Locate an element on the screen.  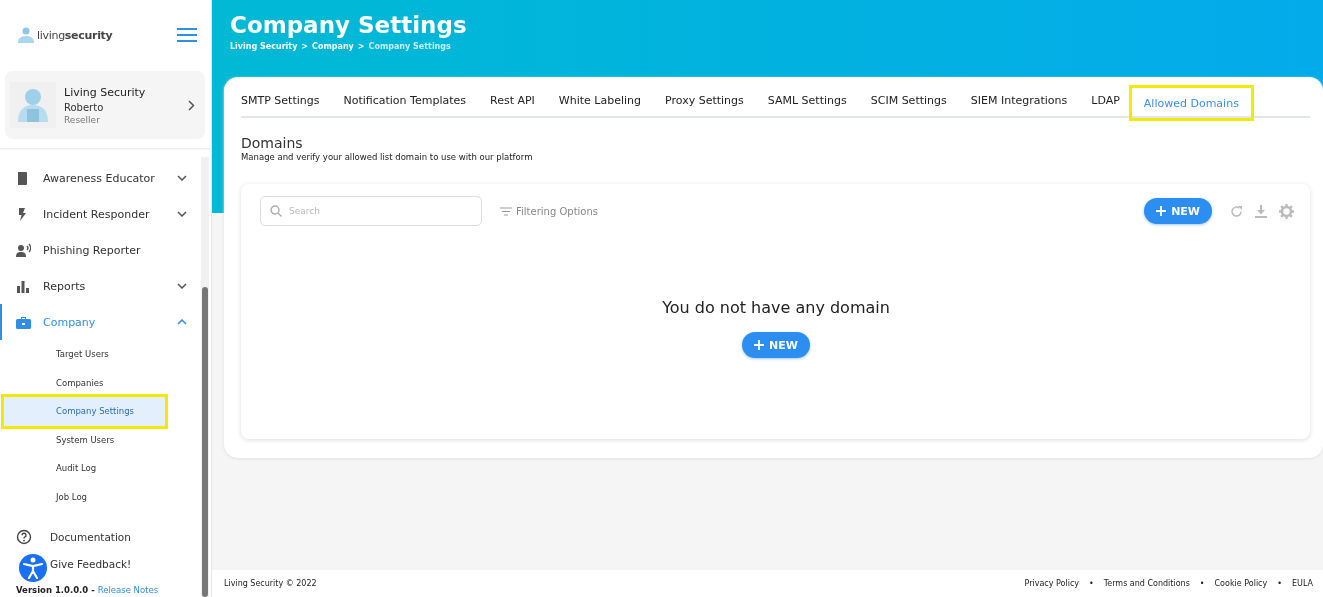
tab: LDAP is located at coordinates (1105, 105).